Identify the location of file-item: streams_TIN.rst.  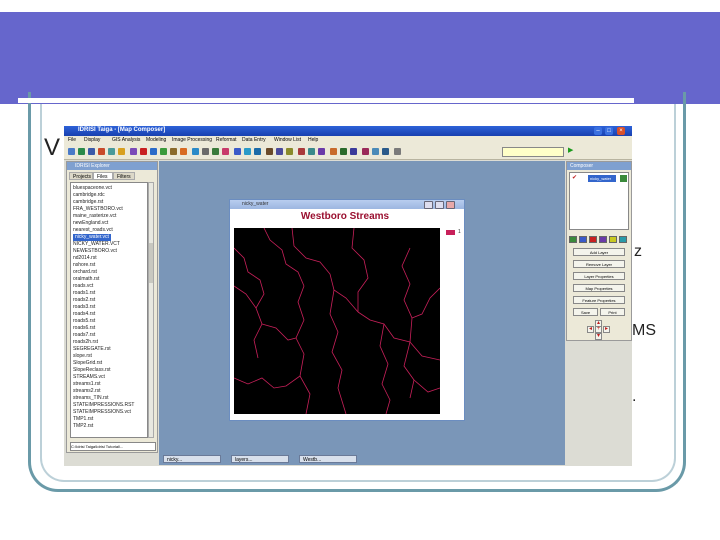
(91, 398).